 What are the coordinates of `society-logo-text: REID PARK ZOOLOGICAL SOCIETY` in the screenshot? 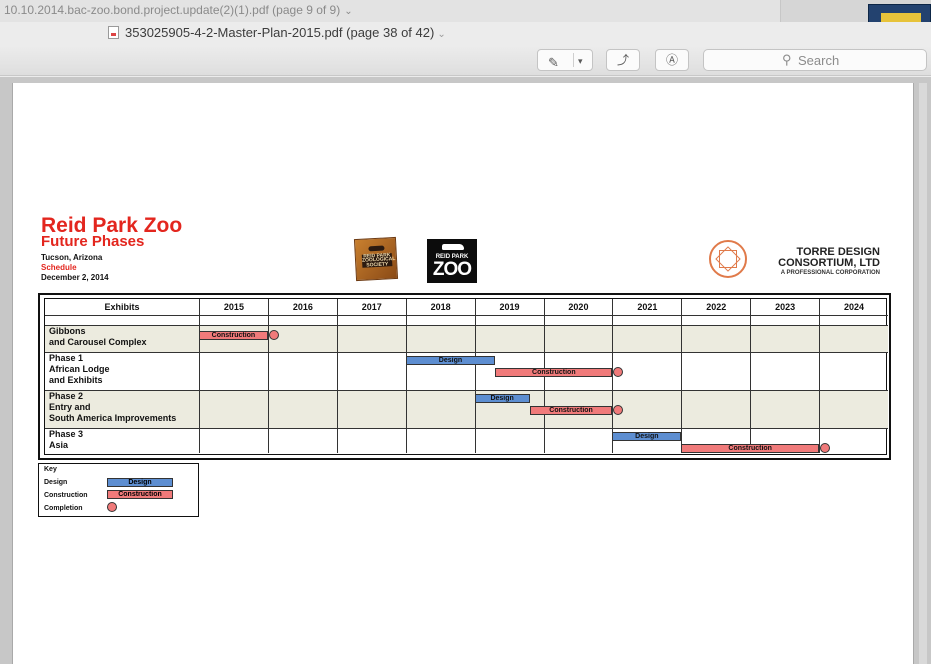 It's located at (378, 260).